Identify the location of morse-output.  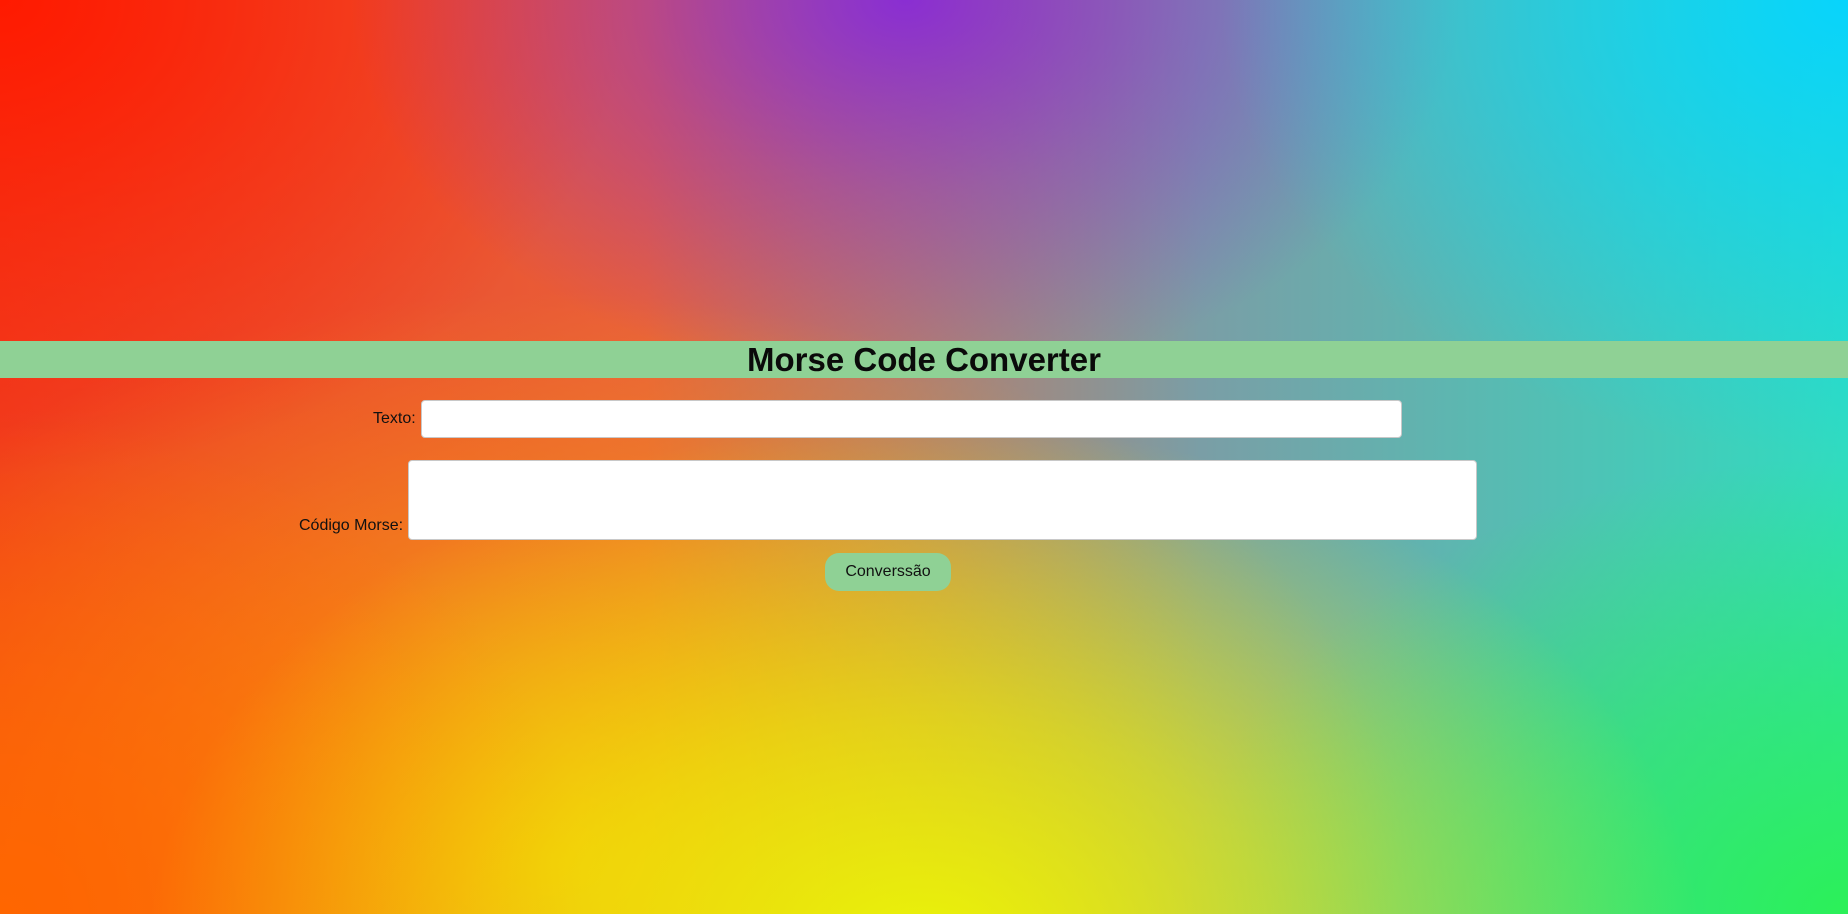
(943, 500).